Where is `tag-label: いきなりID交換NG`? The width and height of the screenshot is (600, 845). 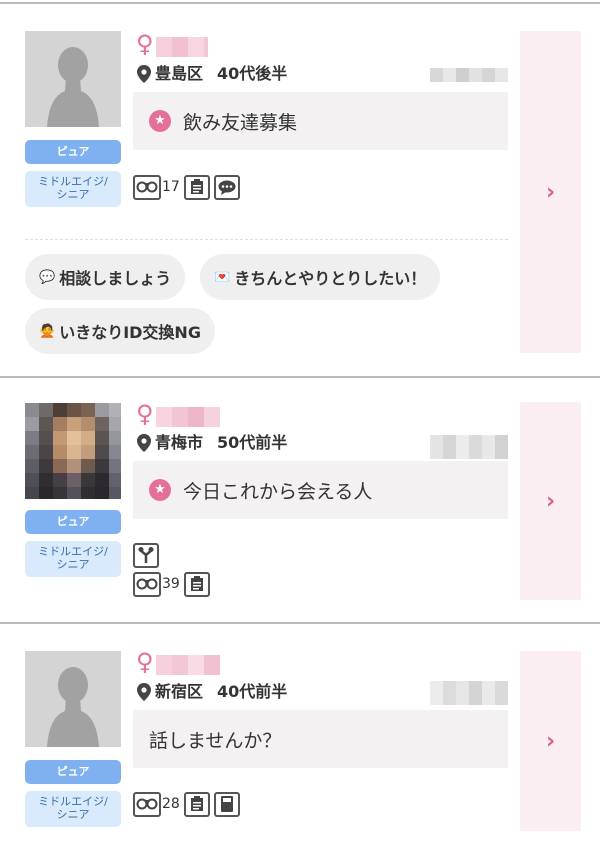 tag-label: いきなりID交換NG is located at coordinates (130, 332).